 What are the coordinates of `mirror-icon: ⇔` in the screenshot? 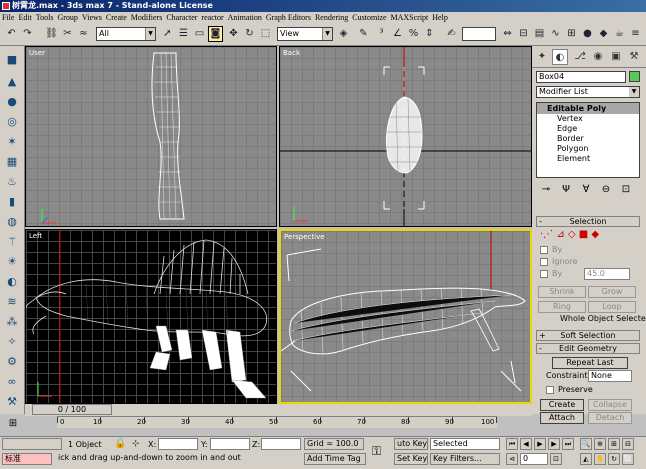 It's located at (507, 34).